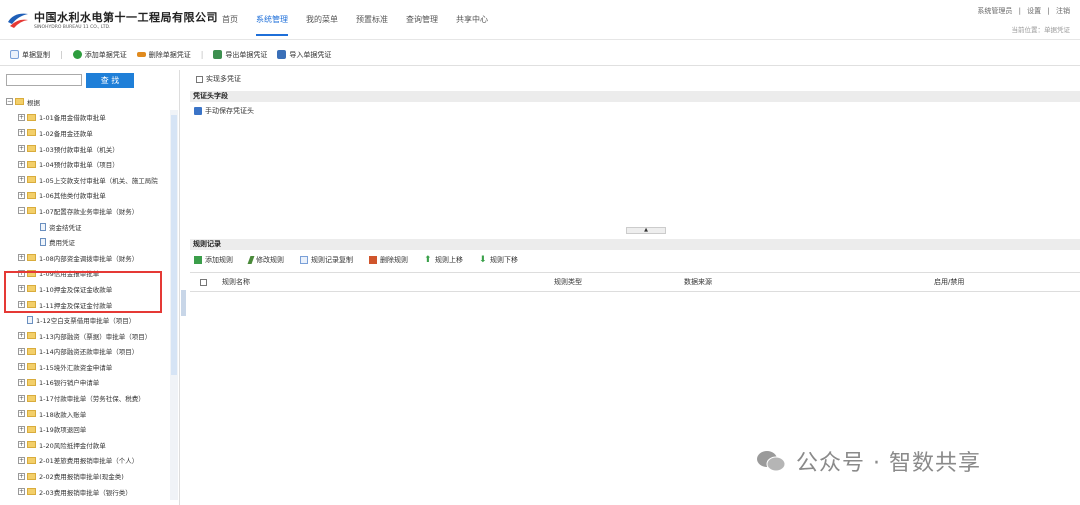  I want to click on tree-item: +1-02备用金还款单, so click(89, 133).